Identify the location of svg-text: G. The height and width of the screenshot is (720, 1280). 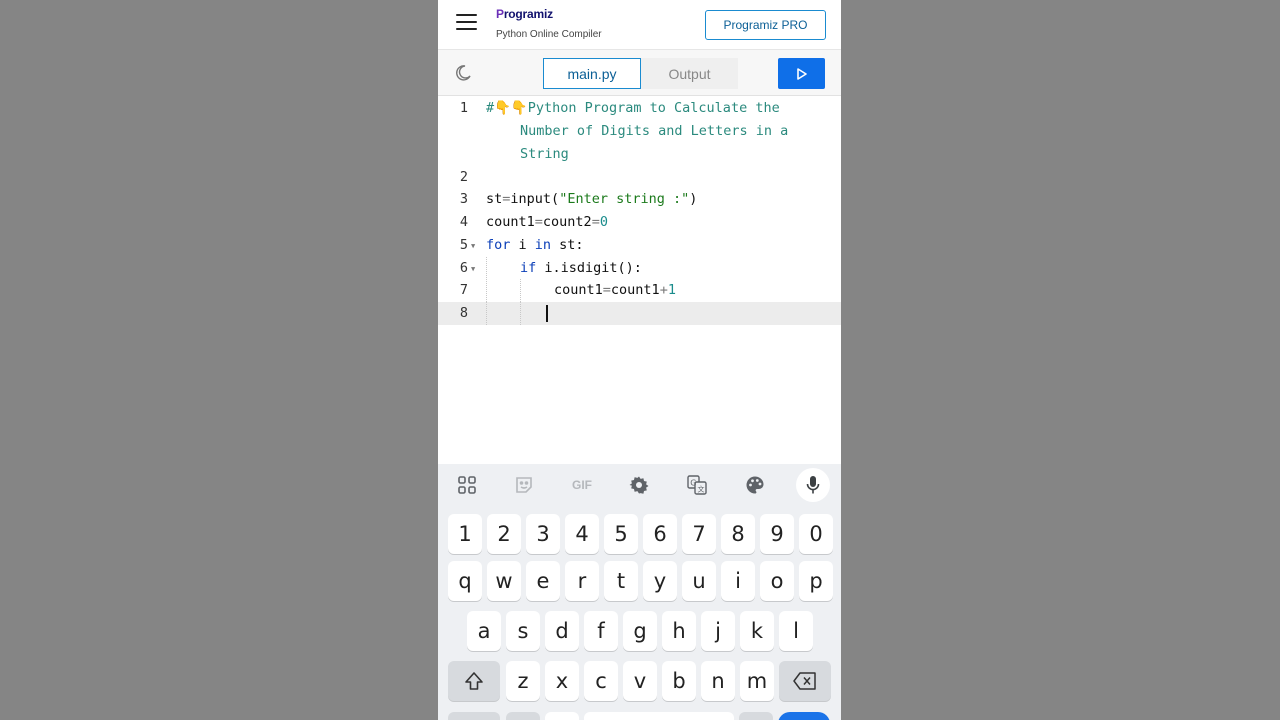
(693, 483).